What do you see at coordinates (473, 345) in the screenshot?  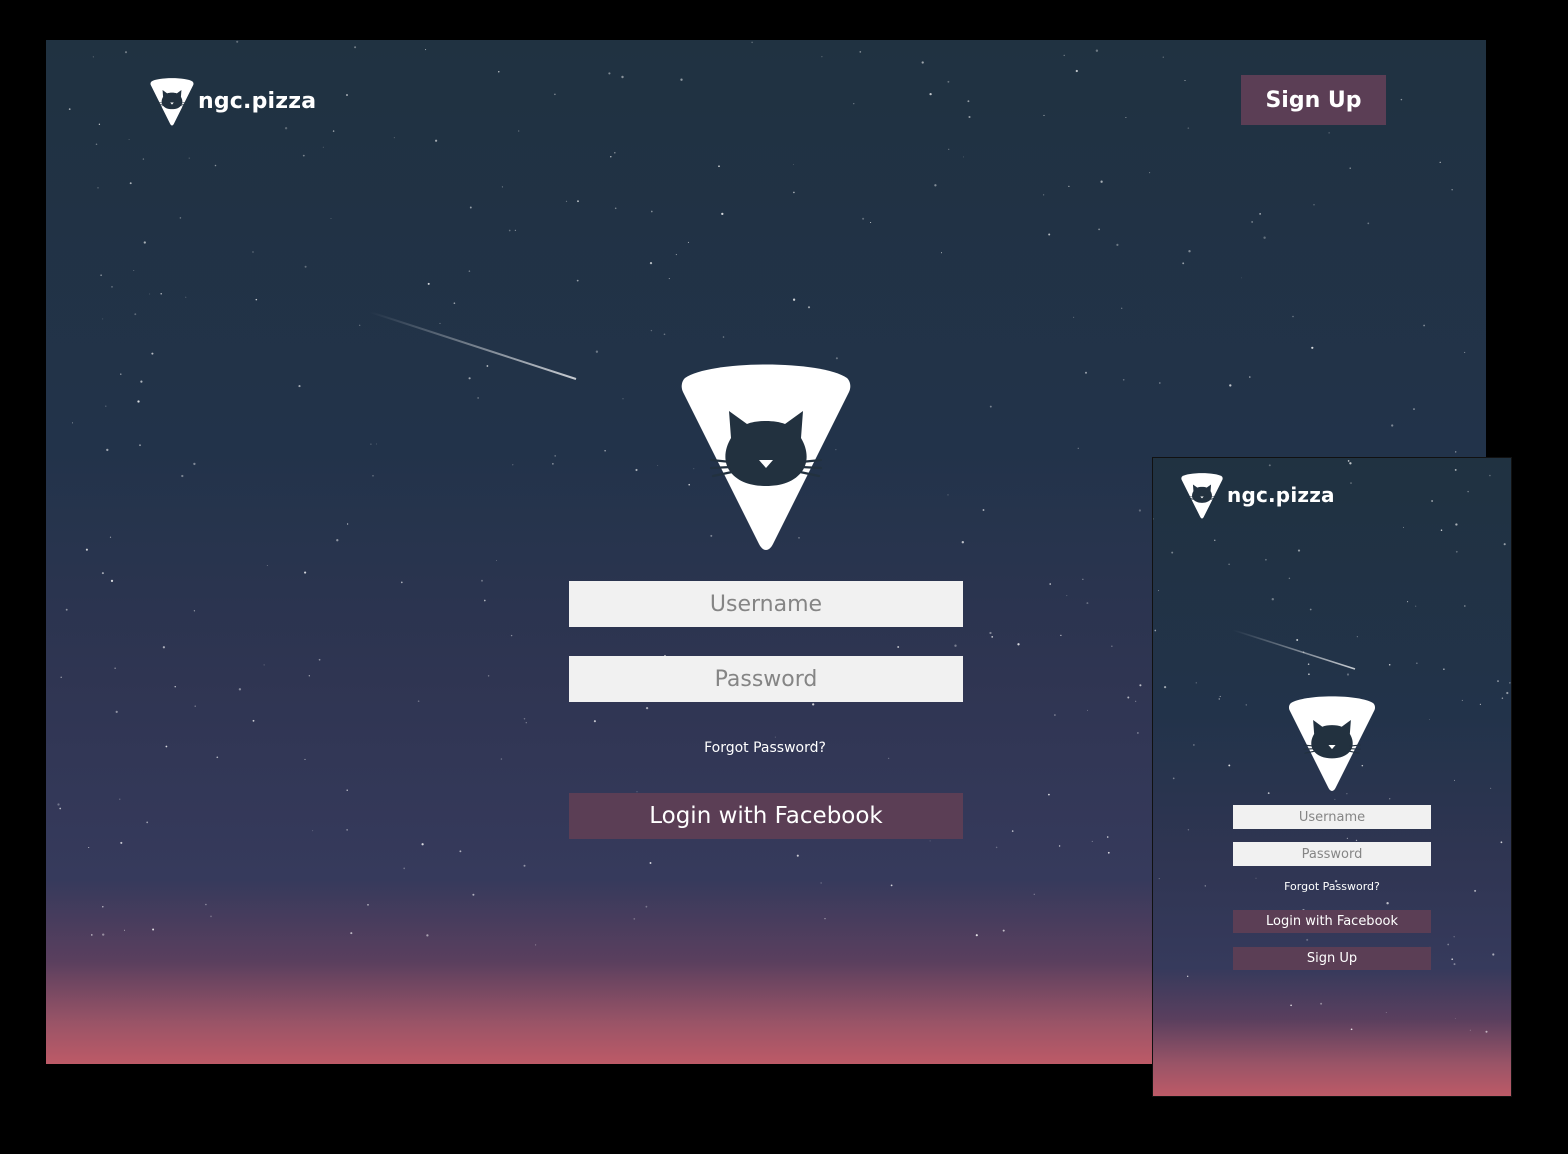 I see `shooting-star` at bounding box center [473, 345].